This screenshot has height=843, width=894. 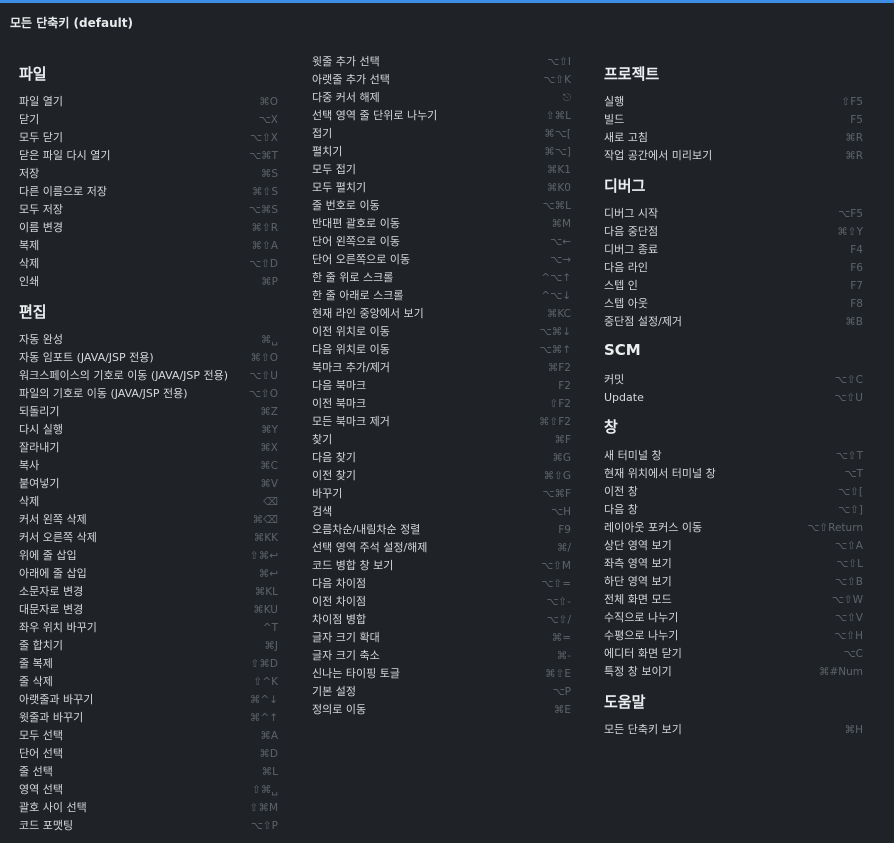 What do you see at coordinates (148, 610) in the screenshot?
I see `shortcut-row: 대문자로 변경 ⌘KU` at bounding box center [148, 610].